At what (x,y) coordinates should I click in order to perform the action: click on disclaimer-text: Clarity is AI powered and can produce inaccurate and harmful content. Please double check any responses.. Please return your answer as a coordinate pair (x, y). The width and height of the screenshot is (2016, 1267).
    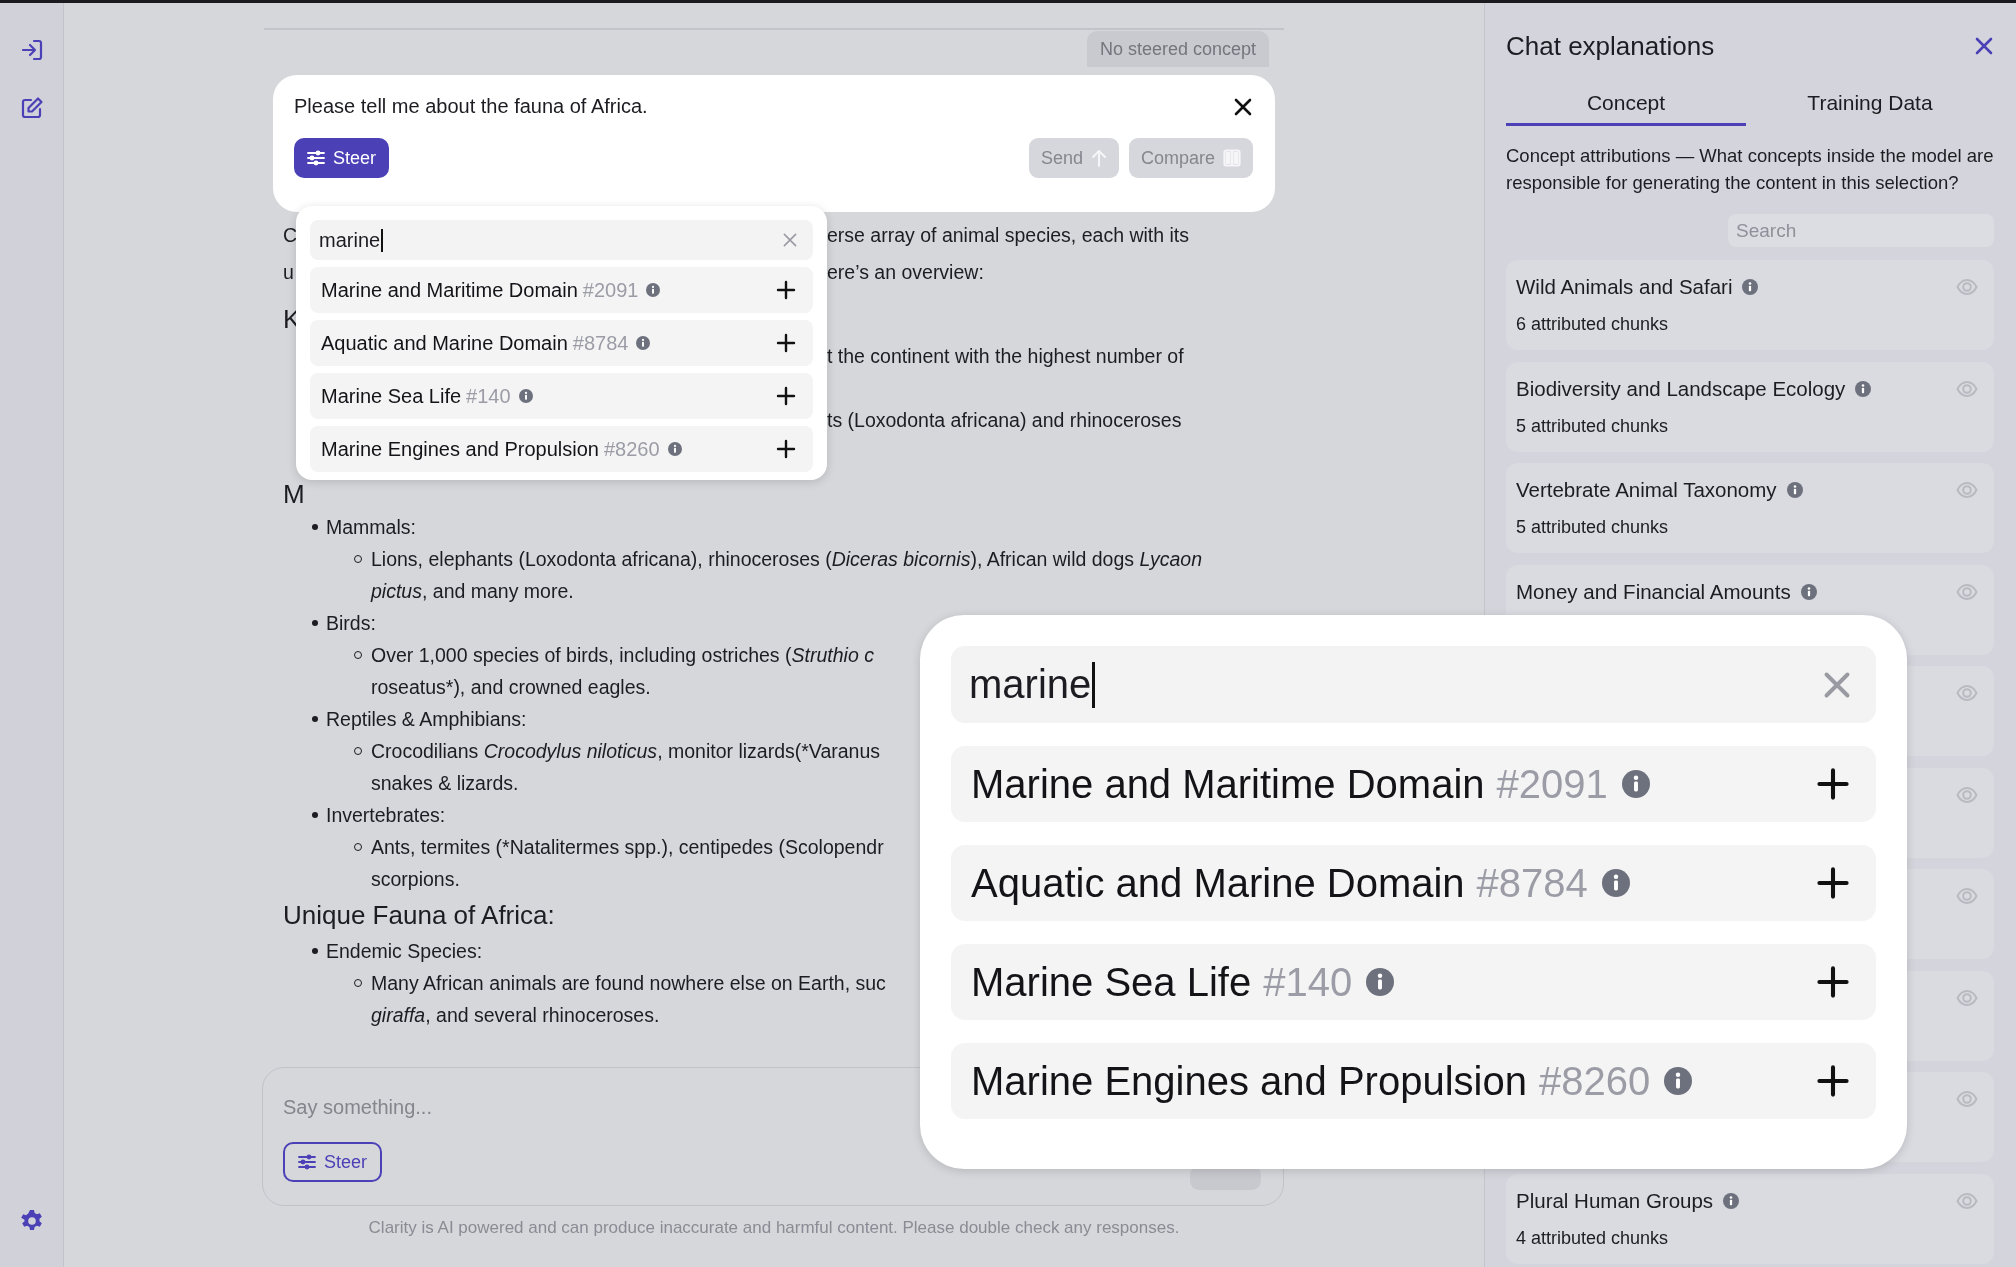
    Looking at the image, I should click on (774, 1228).